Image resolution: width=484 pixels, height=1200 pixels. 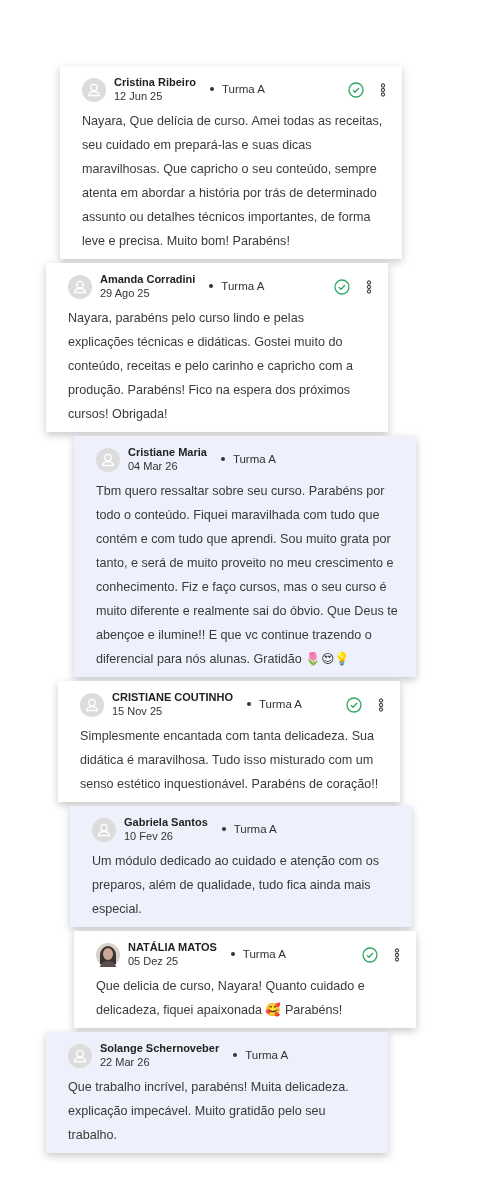 What do you see at coordinates (211, 366) in the screenshot?
I see `review-text: Nayara, parabéns pelo curso lindo e pelas explicações técnicas e didáticas. Gostei muito do conteúdo, receitas e pelo carinho e capricho com a produção. Parabéns! Fico na espera dos próximos cursos! Obrigada!` at bounding box center [211, 366].